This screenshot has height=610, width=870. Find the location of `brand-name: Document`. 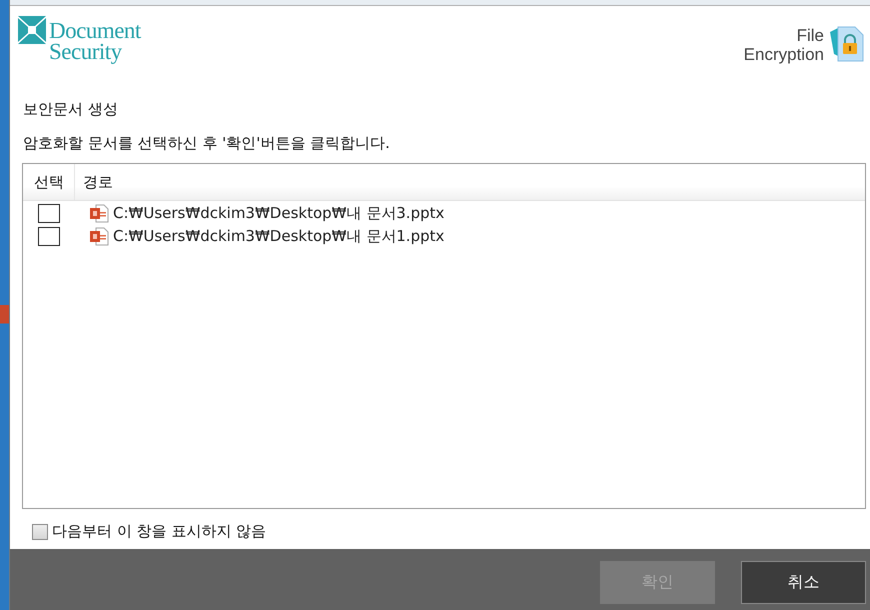

brand-name: Document is located at coordinates (95, 30).